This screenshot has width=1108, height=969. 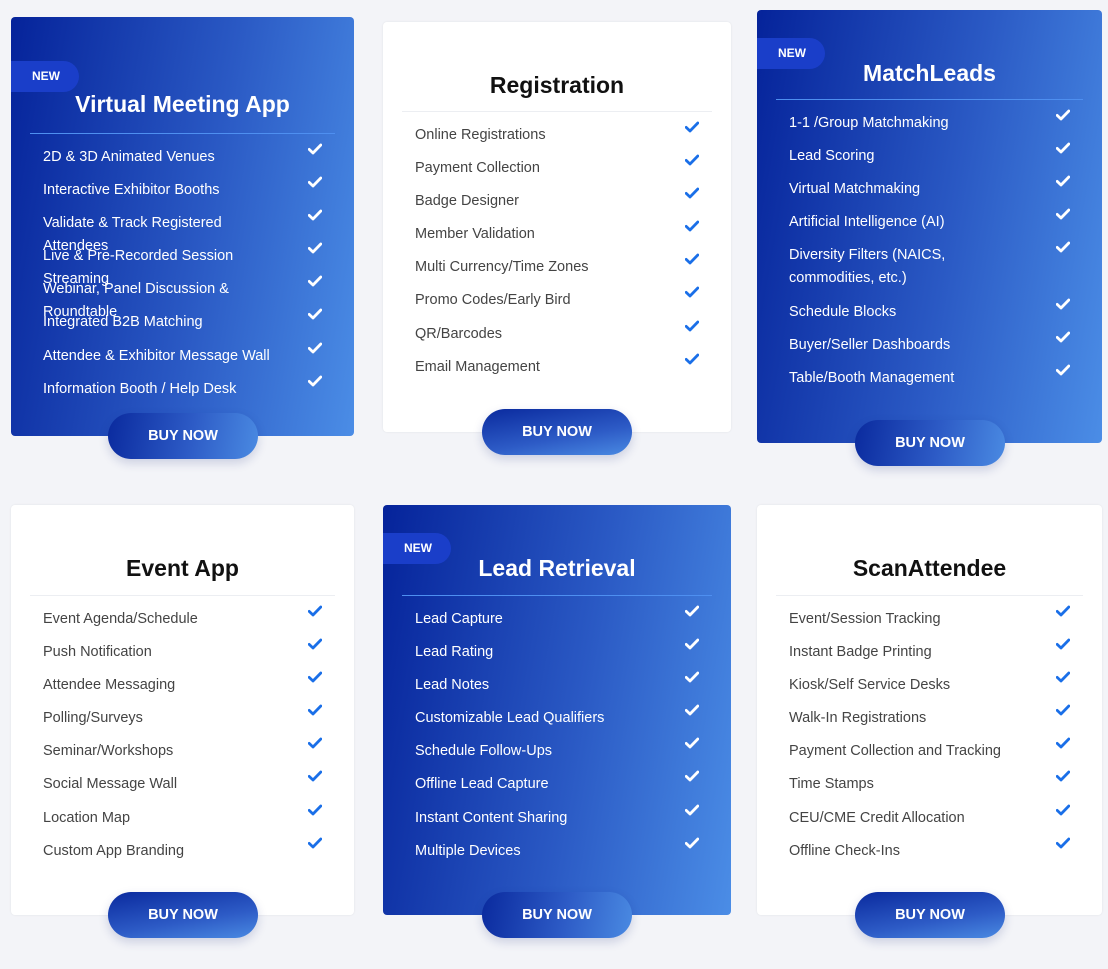 I want to click on feature-item: Event/Session Tracking, so click(x=930, y=623).